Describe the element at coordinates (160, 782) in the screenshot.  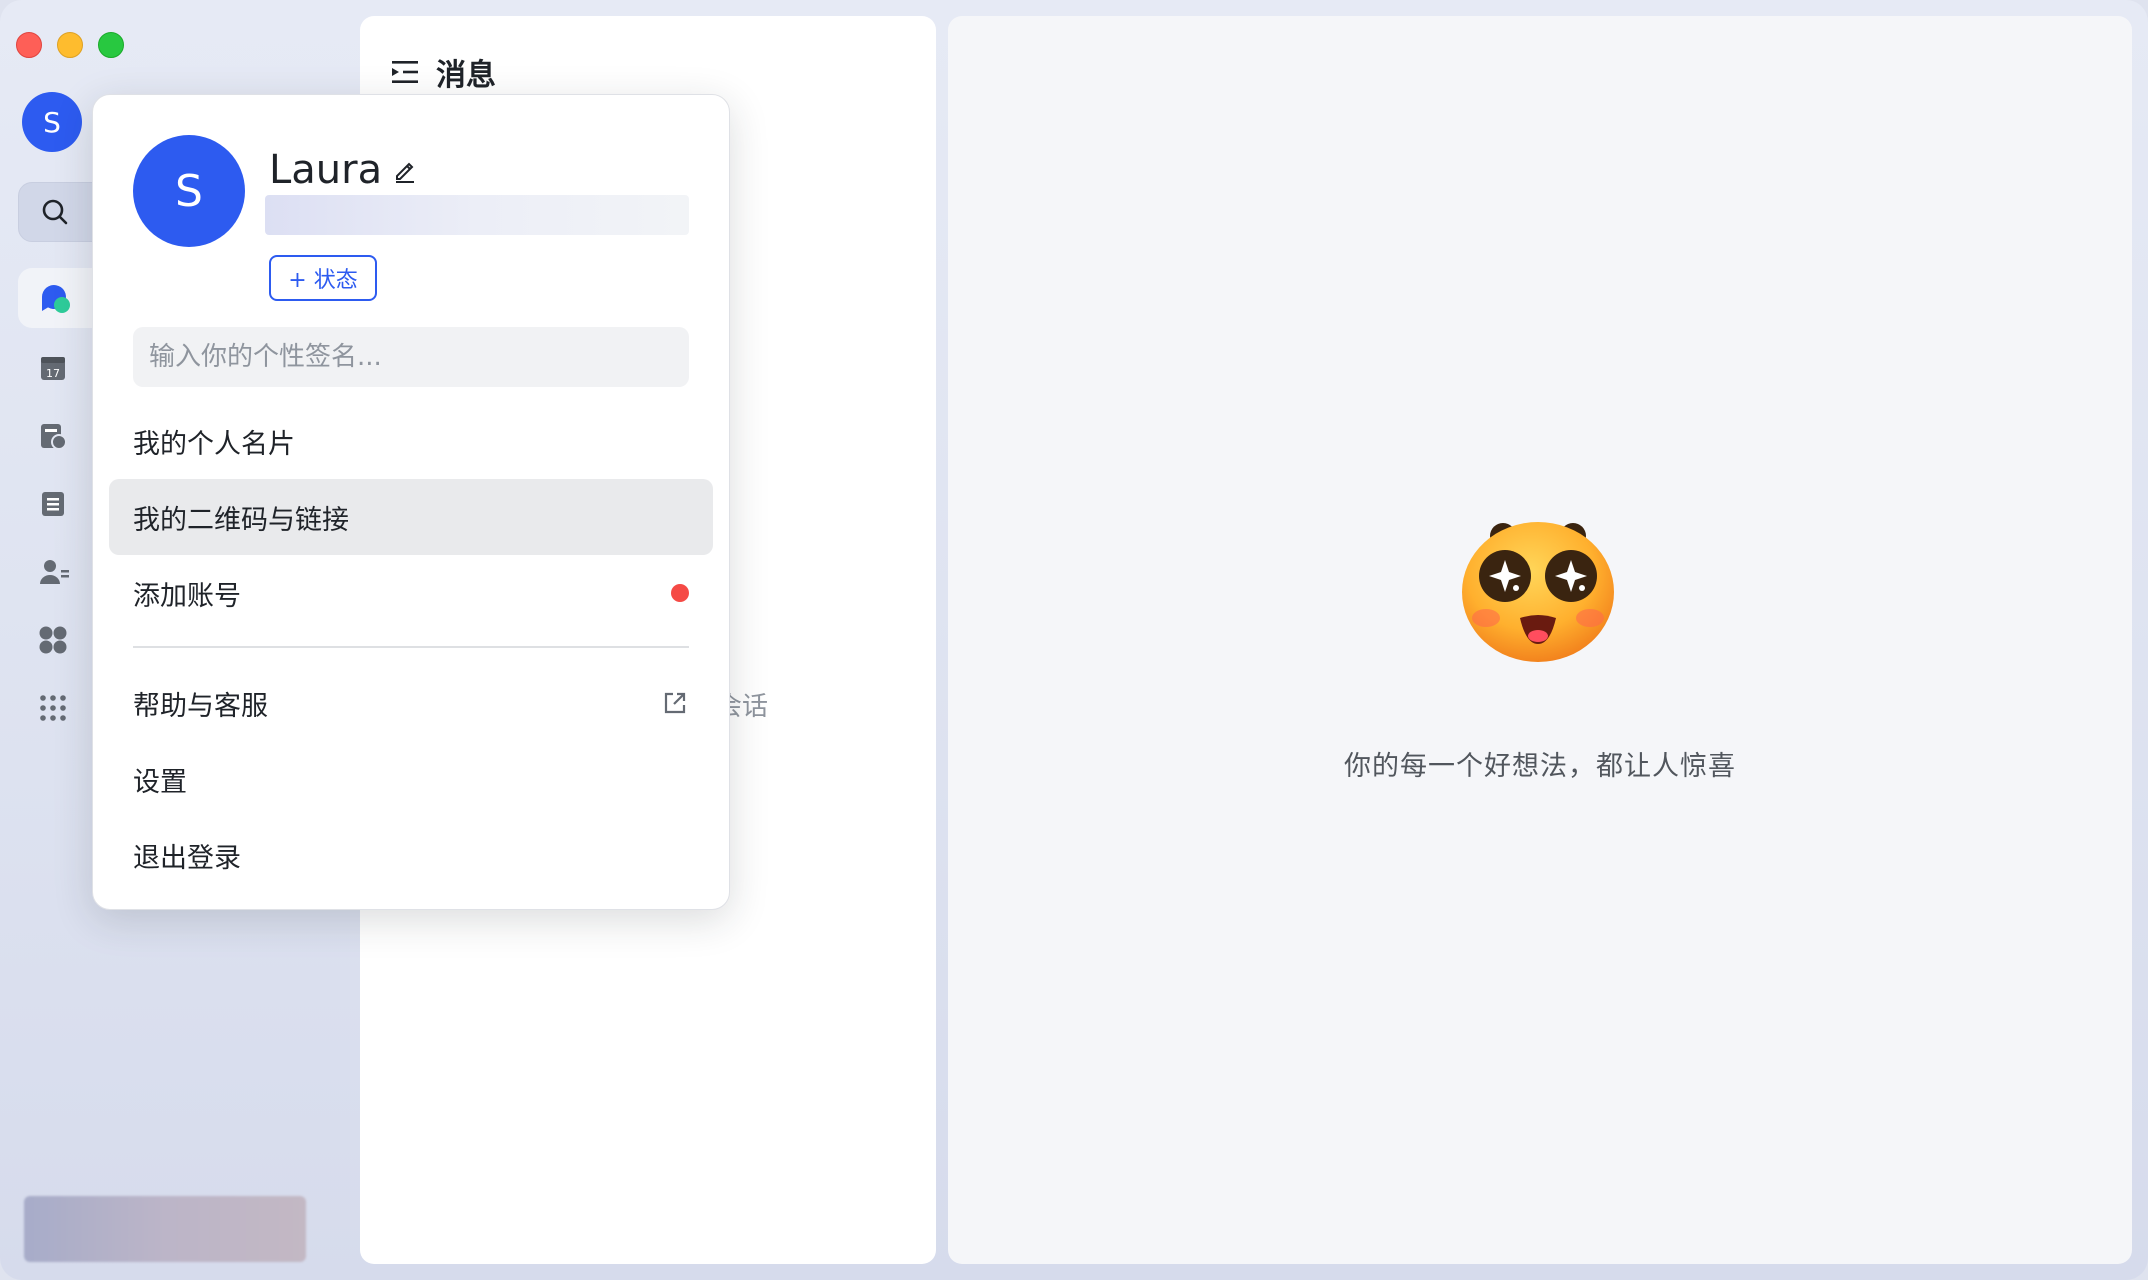
I see `menu-item-label: 设置` at that location.